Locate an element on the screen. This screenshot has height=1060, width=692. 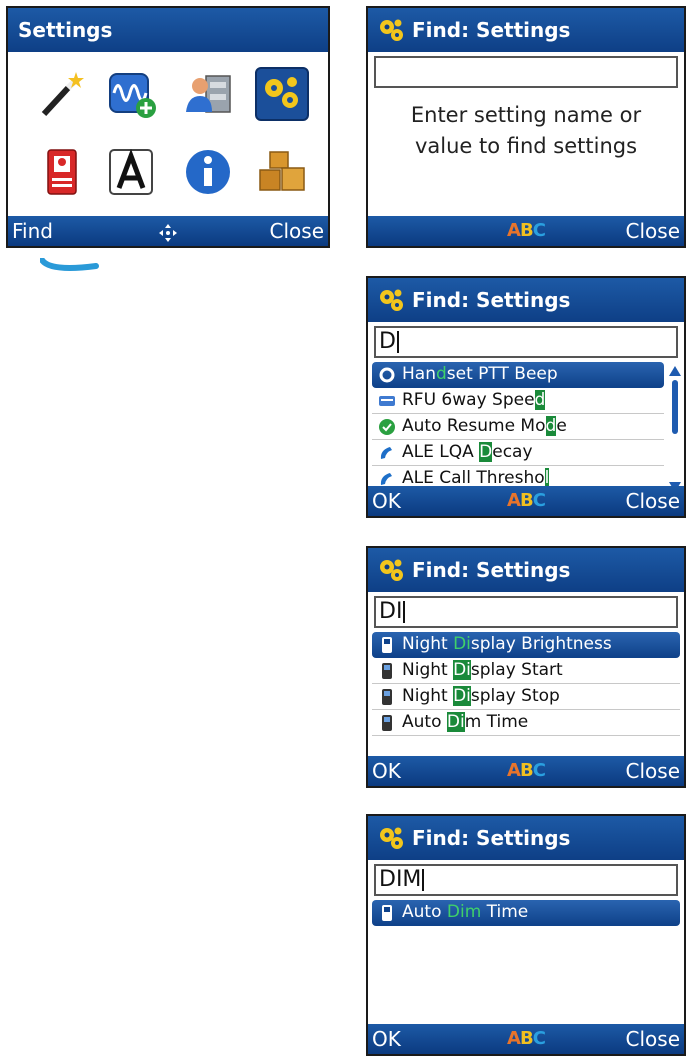
list-item: Night Display Start is located at coordinates (526, 671).